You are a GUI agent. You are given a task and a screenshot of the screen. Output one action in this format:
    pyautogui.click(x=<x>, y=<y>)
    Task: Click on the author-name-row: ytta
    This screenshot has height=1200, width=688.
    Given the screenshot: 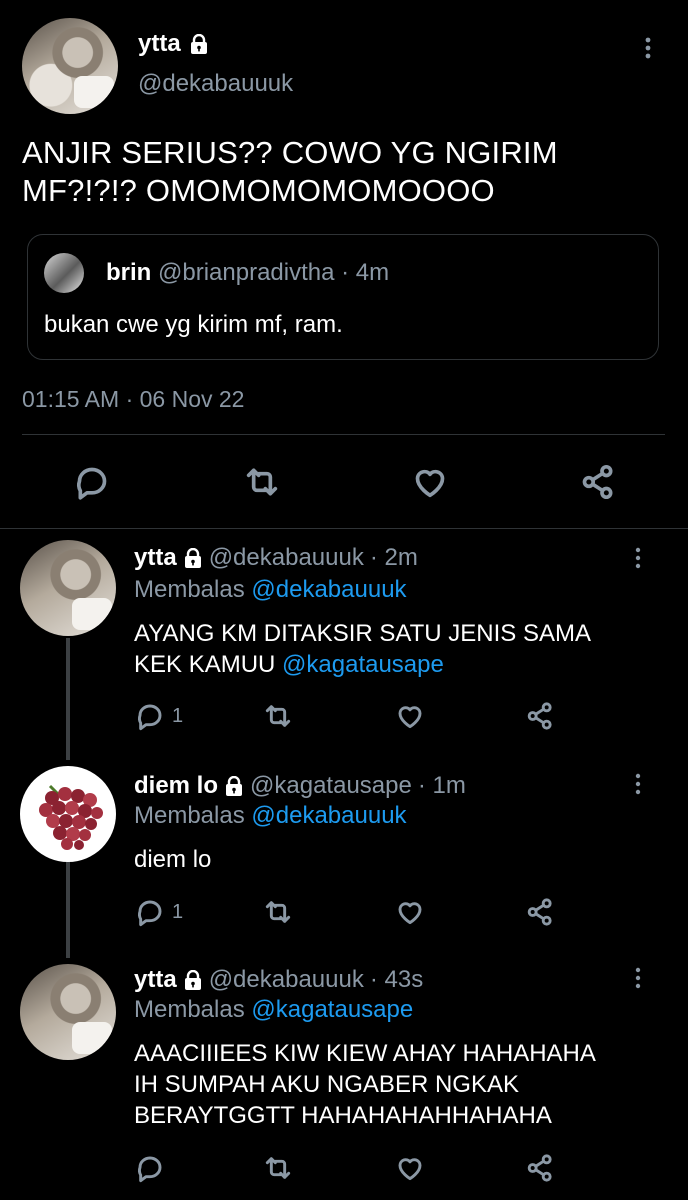 What is the action you would take?
    pyautogui.click(x=173, y=44)
    